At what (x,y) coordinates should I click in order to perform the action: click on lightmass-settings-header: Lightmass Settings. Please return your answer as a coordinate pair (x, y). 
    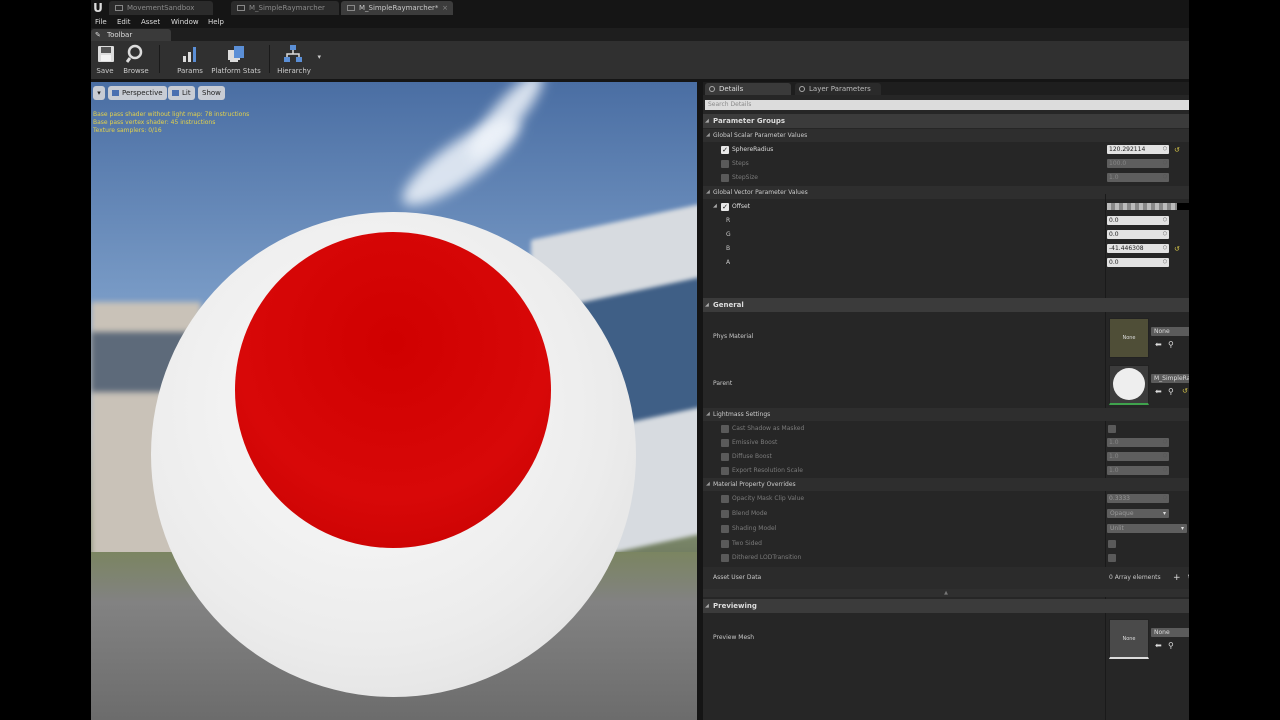
    Looking at the image, I should click on (946, 414).